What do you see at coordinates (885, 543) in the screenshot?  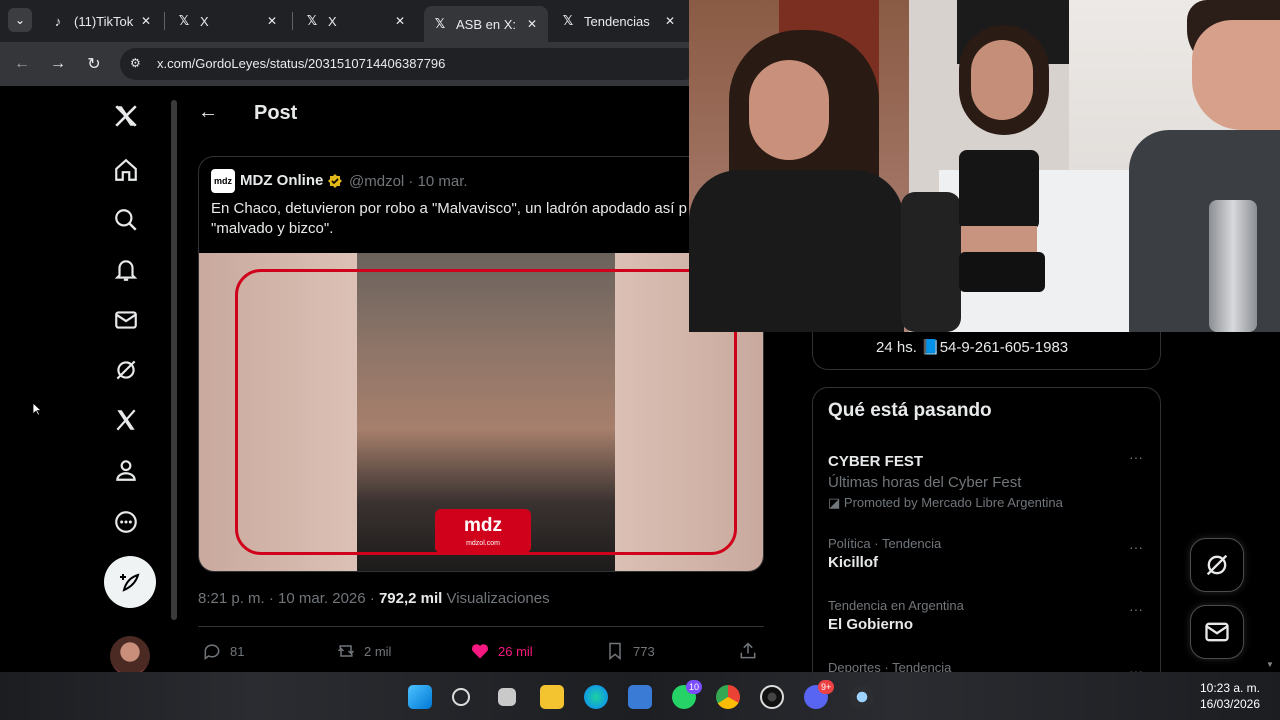 I see `trend-context: Política · Tendencia` at bounding box center [885, 543].